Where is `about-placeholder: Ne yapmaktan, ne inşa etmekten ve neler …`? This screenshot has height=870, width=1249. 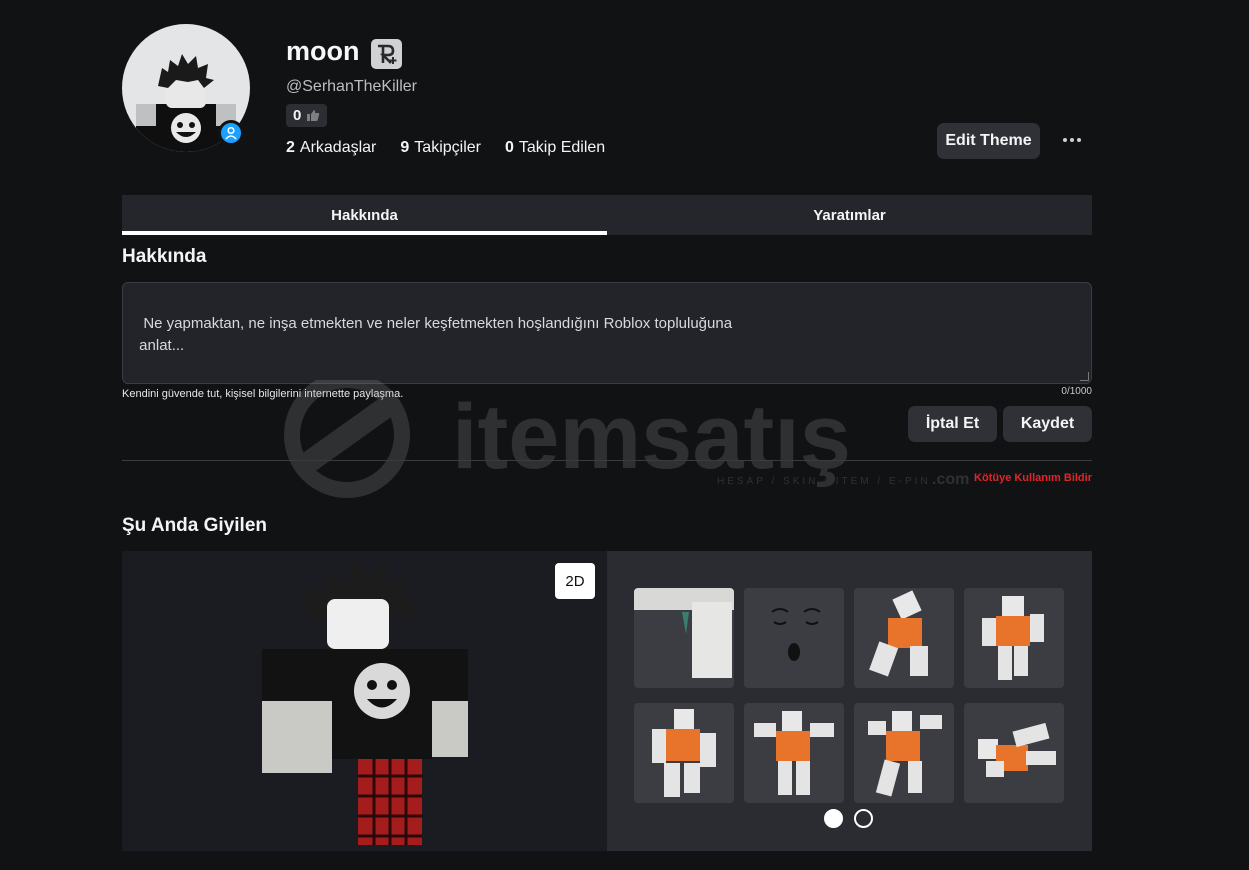
about-placeholder: Ne yapmaktan, ne inşa etmekten ve neler … is located at coordinates (436, 334).